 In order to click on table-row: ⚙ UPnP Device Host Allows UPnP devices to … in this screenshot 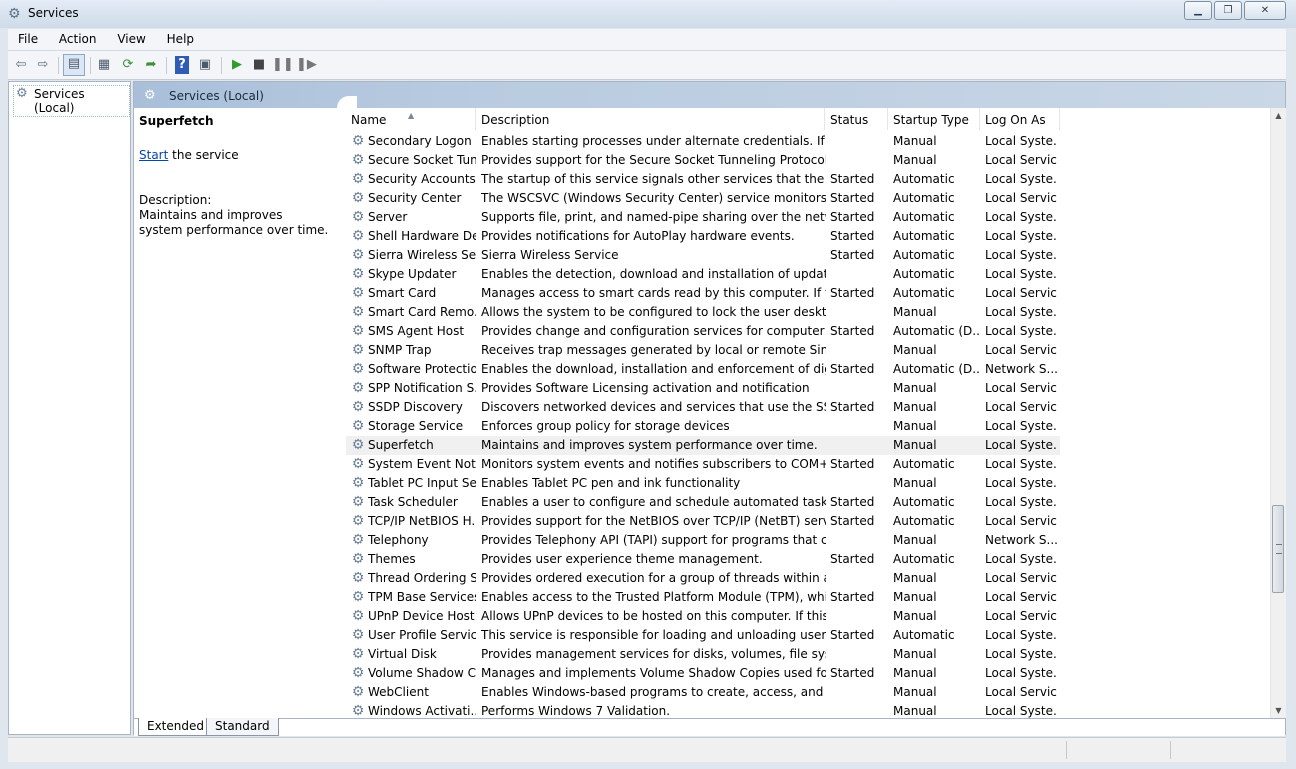, I will do `click(807, 616)`.